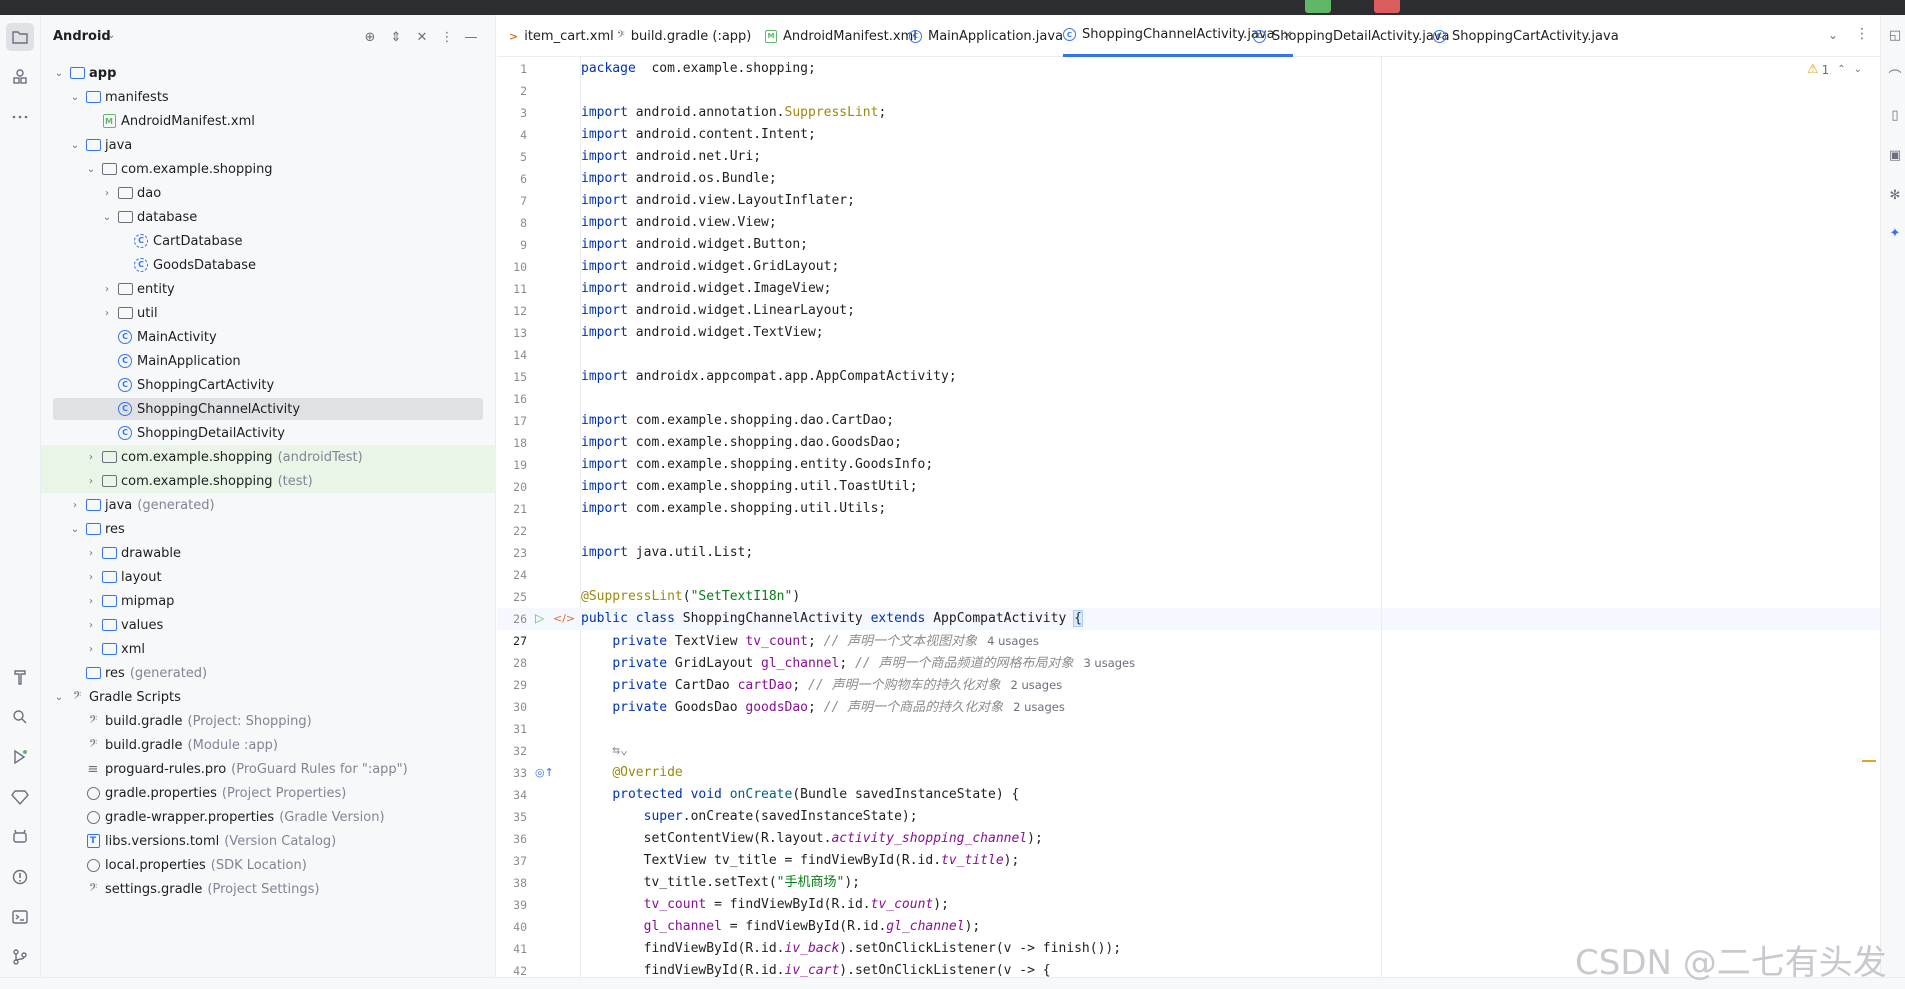  What do you see at coordinates (268, 721) in the screenshot?
I see `tree-item: 𝄢 build.gradle (Project: Shopping)` at bounding box center [268, 721].